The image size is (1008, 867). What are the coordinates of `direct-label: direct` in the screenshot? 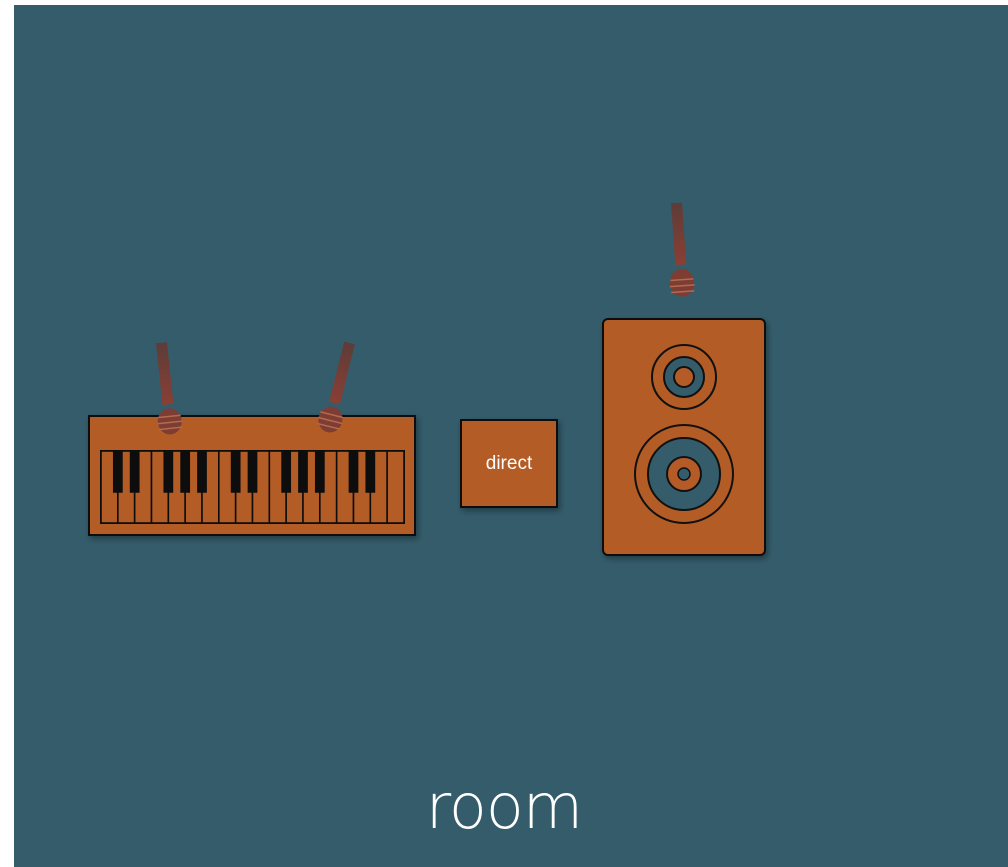 It's located at (509, 463).